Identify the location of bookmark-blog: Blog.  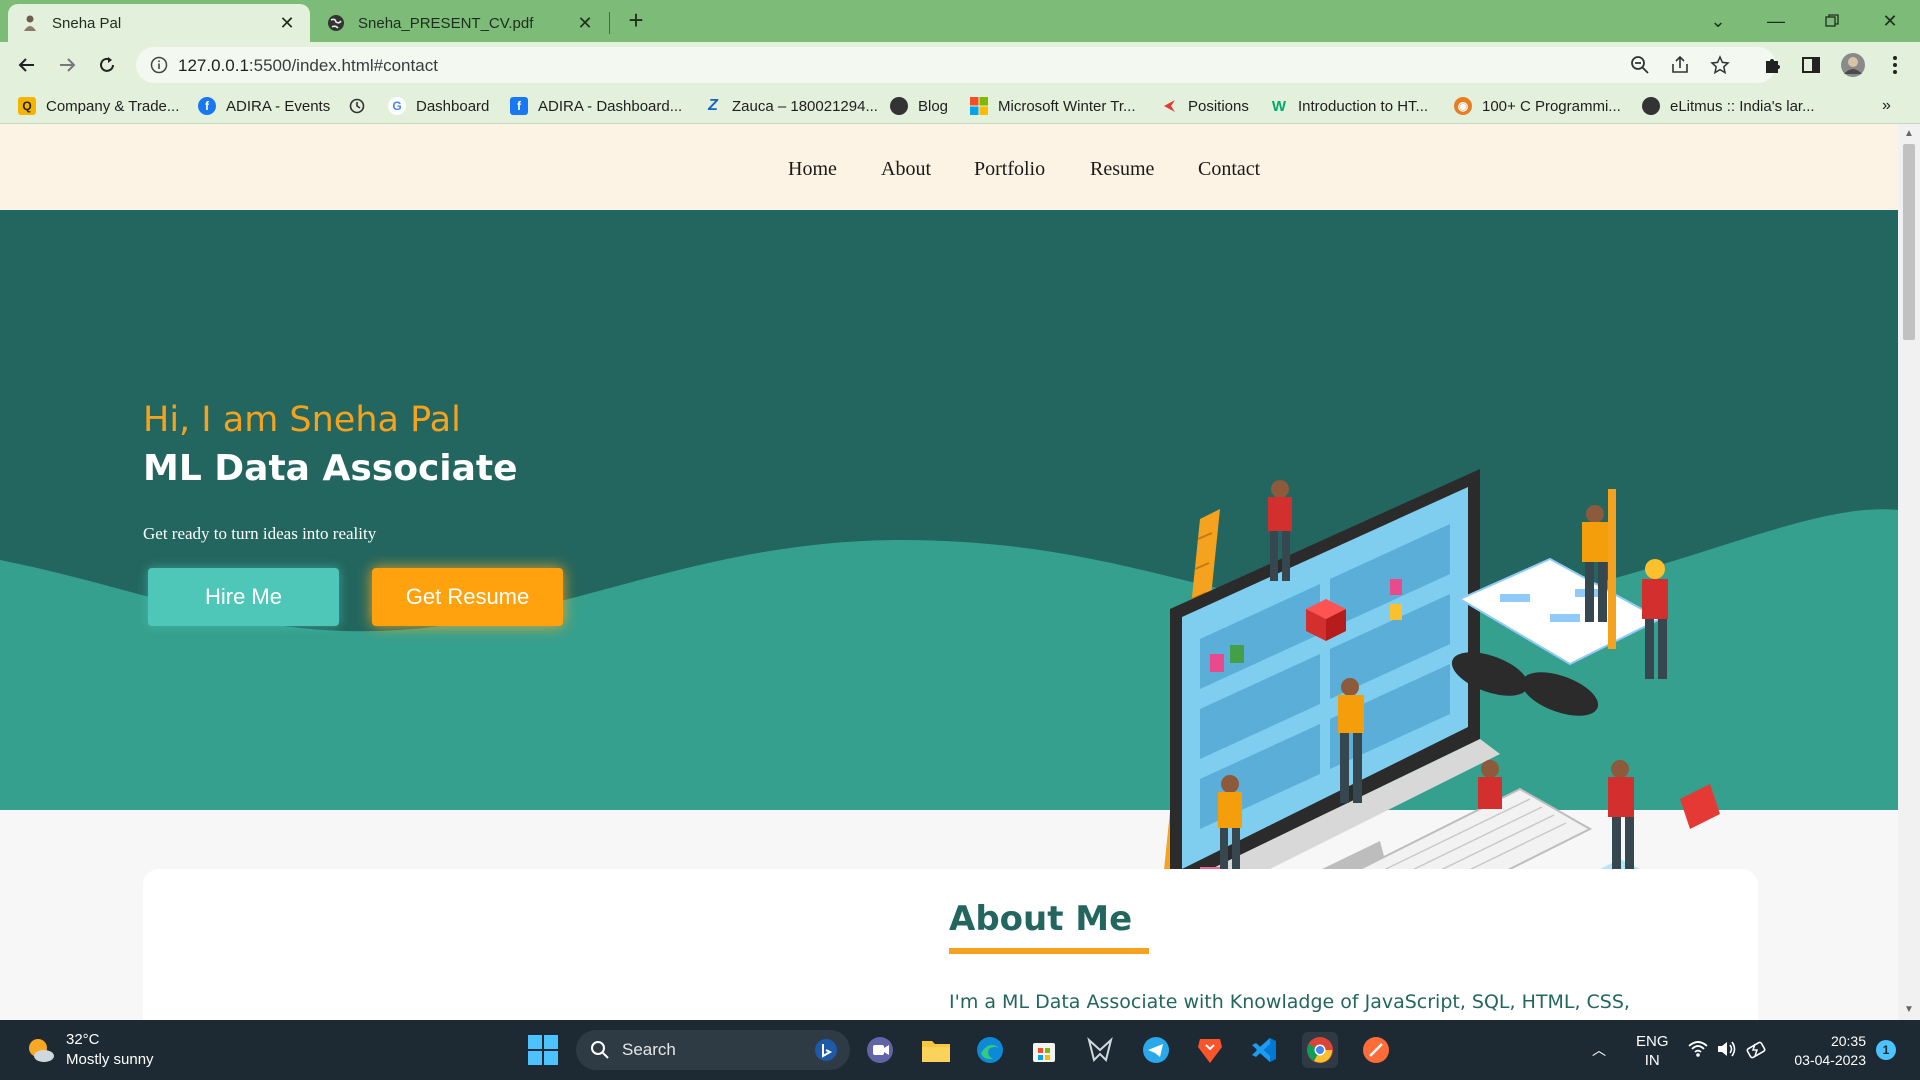
(919, 106).